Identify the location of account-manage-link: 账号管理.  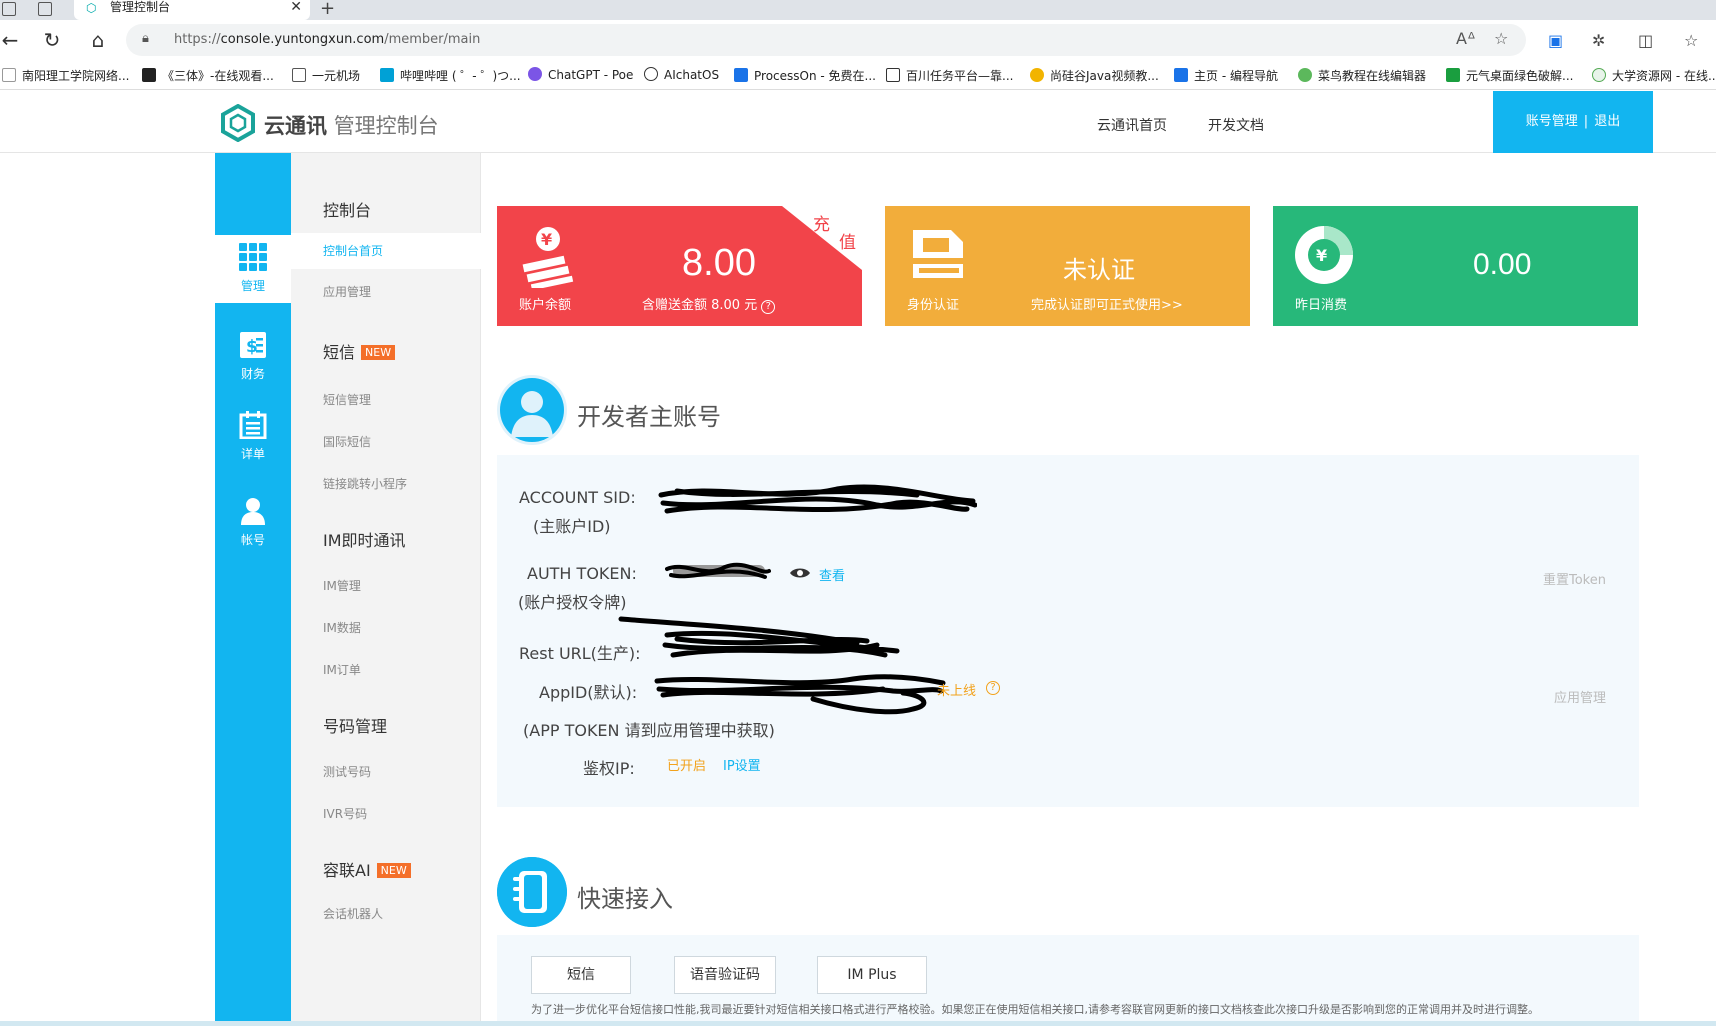
(1552, 121).